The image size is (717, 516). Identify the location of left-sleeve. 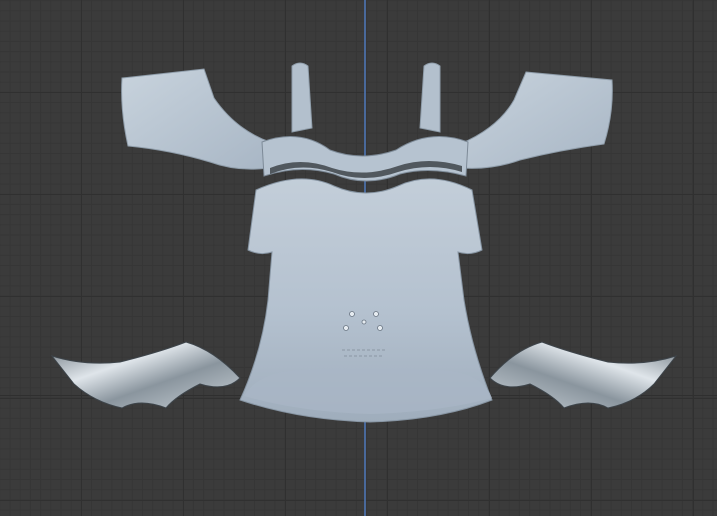
(196, 119).